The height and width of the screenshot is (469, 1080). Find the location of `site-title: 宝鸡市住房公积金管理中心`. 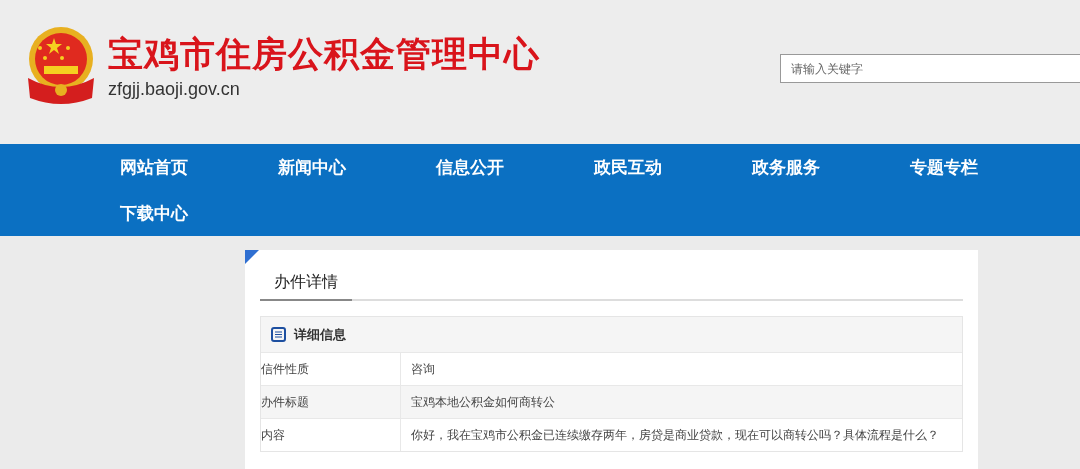

site-title: 宝鸡市住房公积金管理中心 is located at coordinates (324, 54).